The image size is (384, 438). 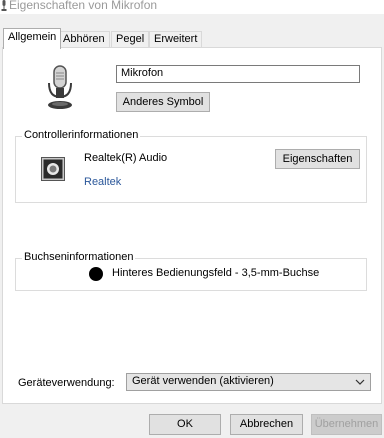 I want to click on device-usage-select: Gerät verwenden (aktivieren), so click(x=248, y=382).